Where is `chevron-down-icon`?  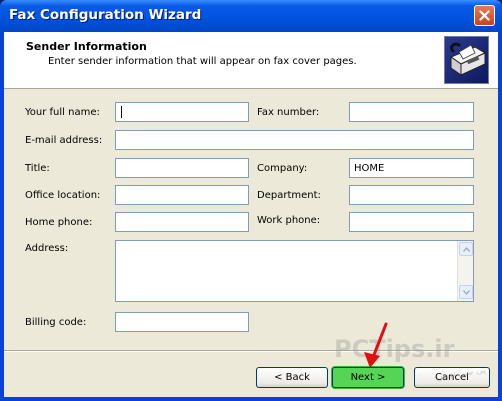
chevron-down-icon is located at coordinates (466, 292).